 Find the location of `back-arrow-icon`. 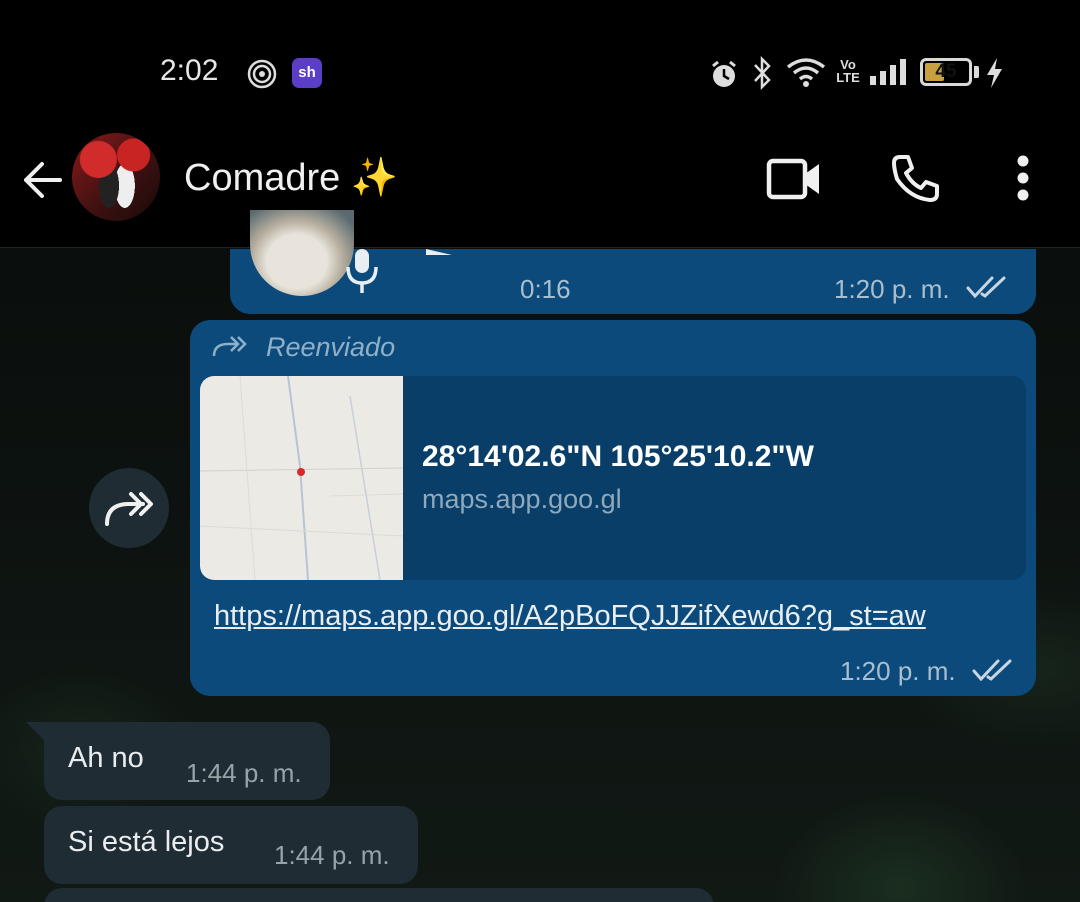

back-arrow-icon is located at coordinates (42, 180).